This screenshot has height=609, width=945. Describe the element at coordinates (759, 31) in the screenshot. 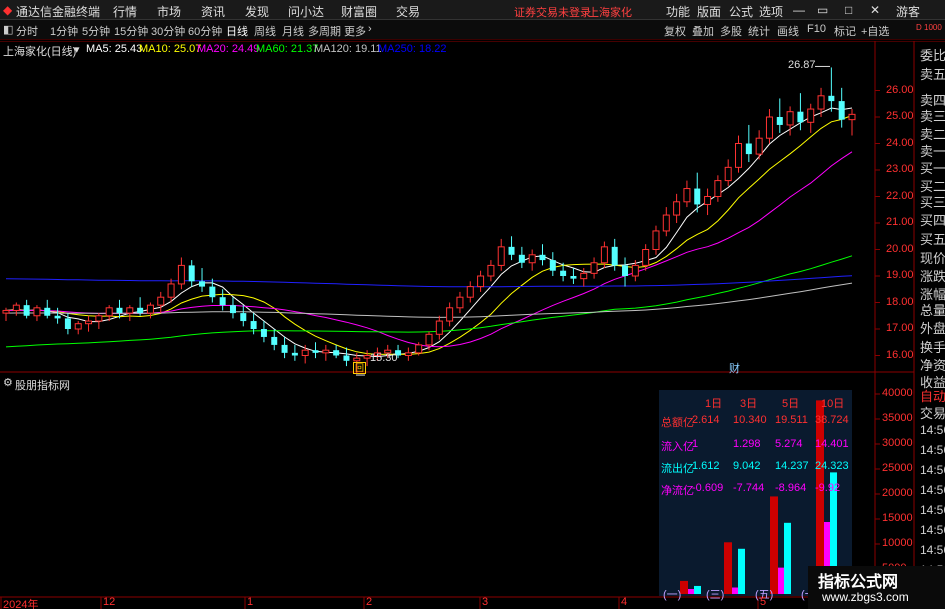

I see `stats-button: 统计` at that location.